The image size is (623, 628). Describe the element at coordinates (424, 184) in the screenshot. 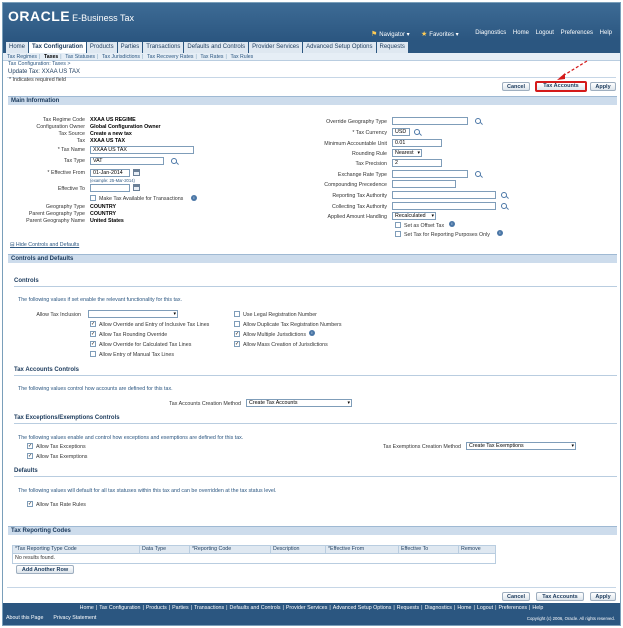

I see `compounding-precedence-input` at that location.